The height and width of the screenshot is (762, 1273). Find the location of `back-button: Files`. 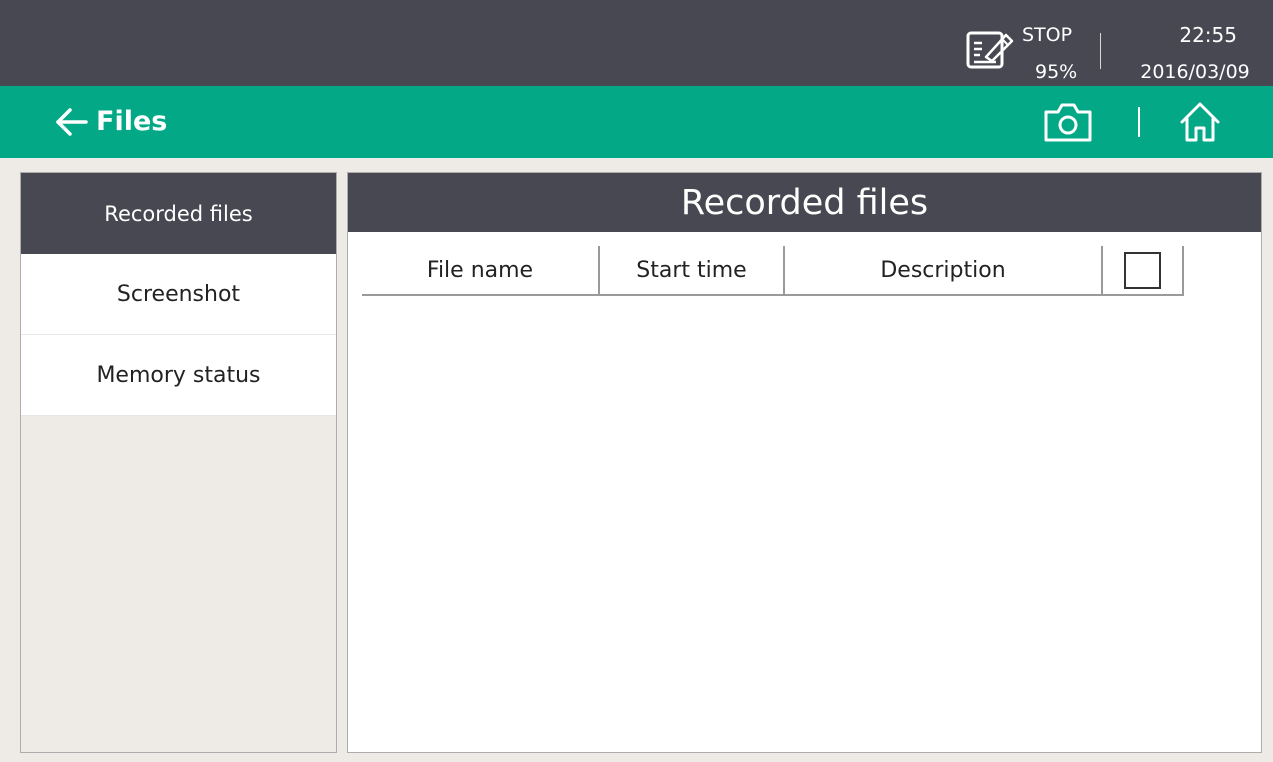

back-button: Files is located at coordinates (109, 122).